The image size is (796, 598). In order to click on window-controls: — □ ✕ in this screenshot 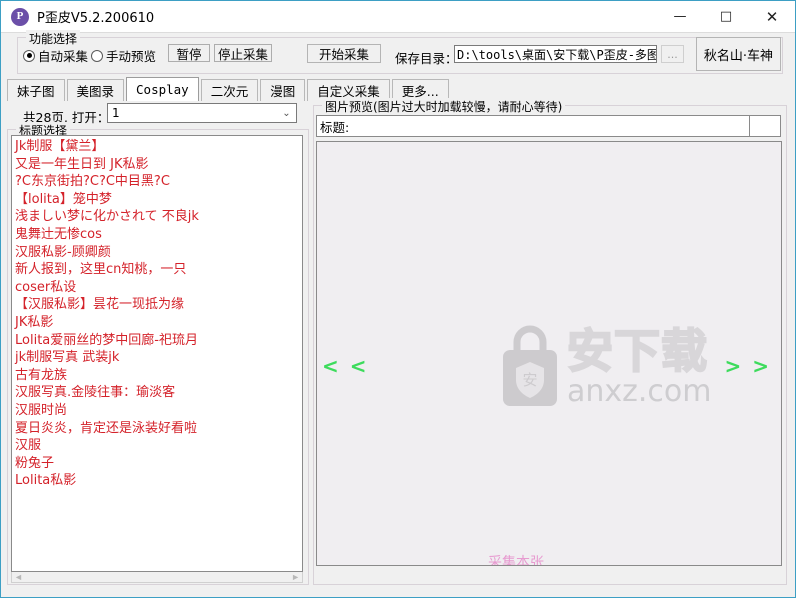, I will do `click(726, 16)`.